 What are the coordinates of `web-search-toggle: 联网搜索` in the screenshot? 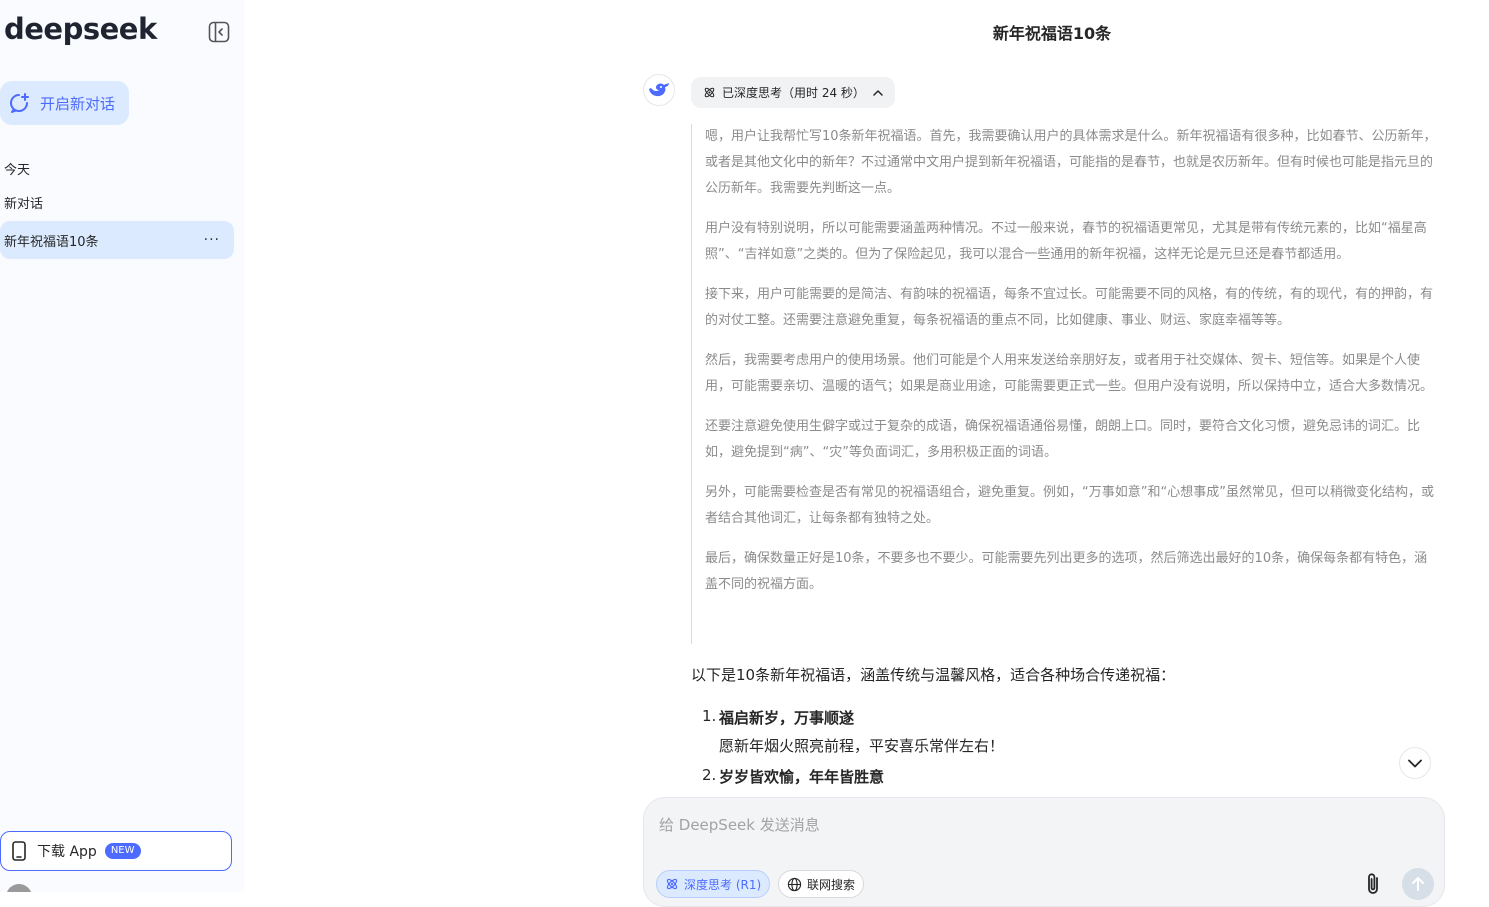 It's located at (821, 884).